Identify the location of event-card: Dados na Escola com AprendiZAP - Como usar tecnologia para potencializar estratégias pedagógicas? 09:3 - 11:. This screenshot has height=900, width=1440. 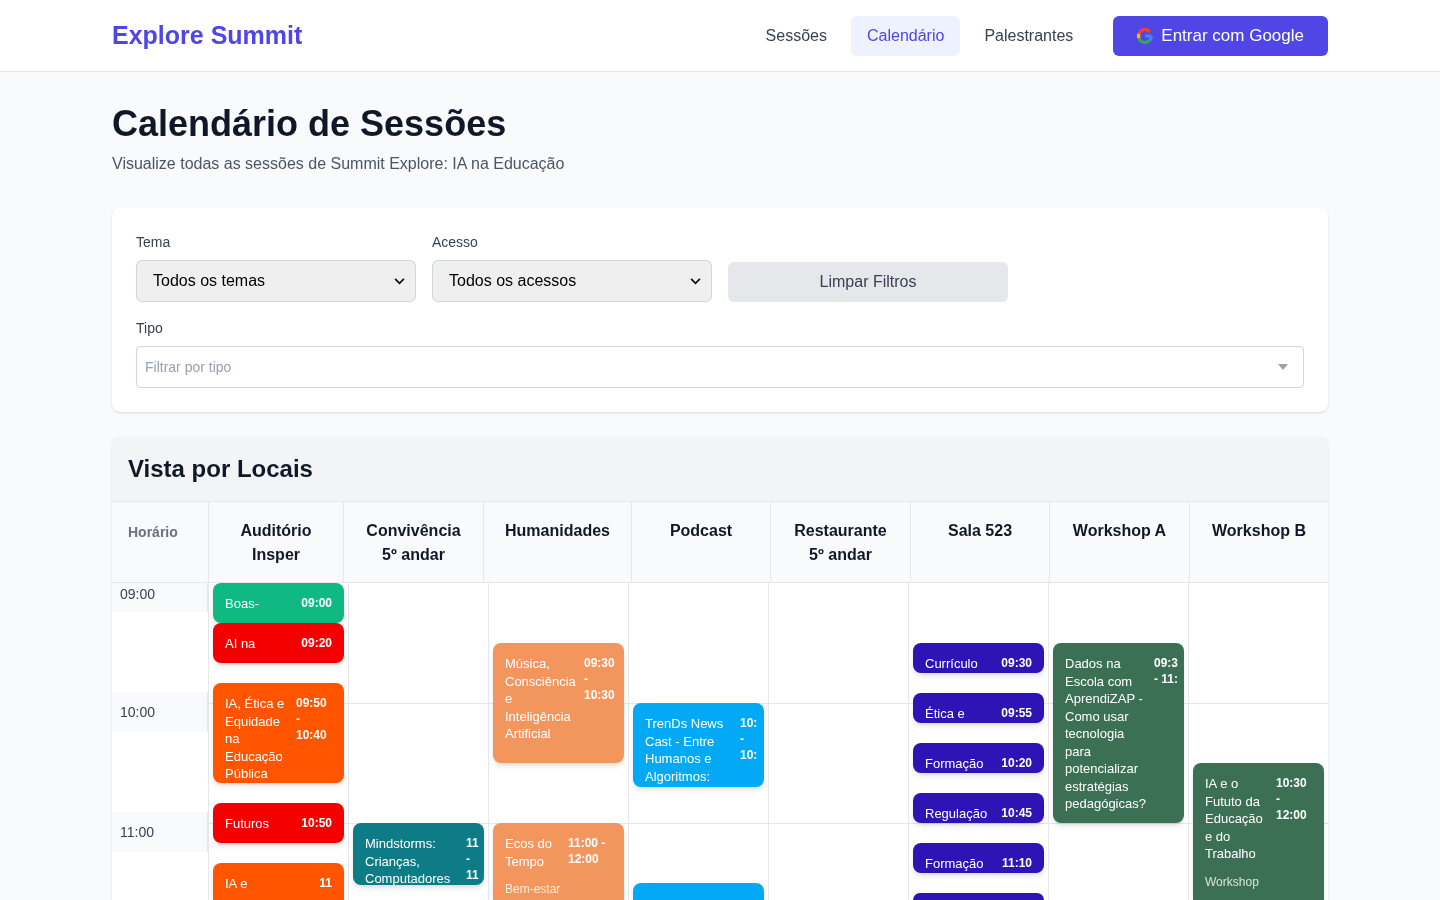
(1118, 733).